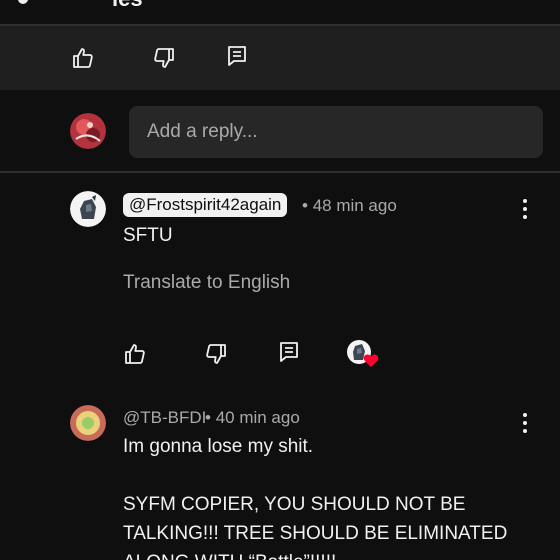 The width and height of the screenshot is (560, 560). What do you see at coordinates (315, 554) in the screenshot?
I see `comment-line: ALONG WITH “Battle”!!!!!` at bounding box center [315, 554].